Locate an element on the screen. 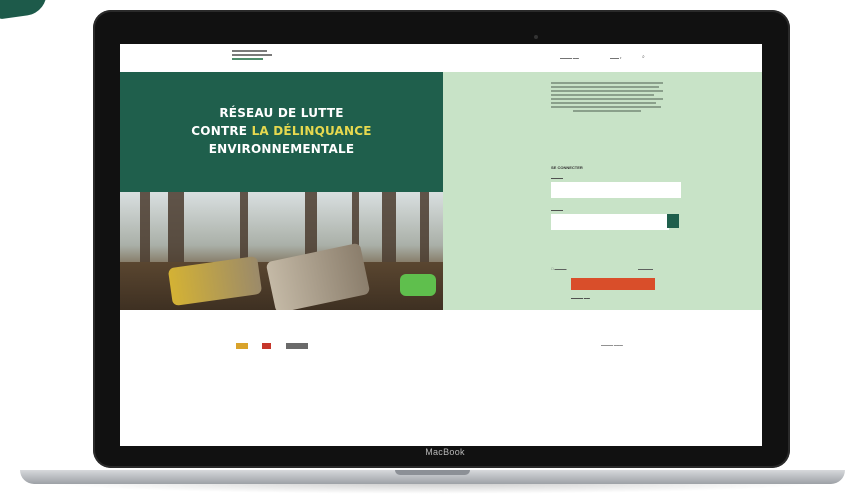 This screenshot has height=500, width=865. signup-link: ▬▬▬▬ ▬▬ is located at coordinates (580, 298).